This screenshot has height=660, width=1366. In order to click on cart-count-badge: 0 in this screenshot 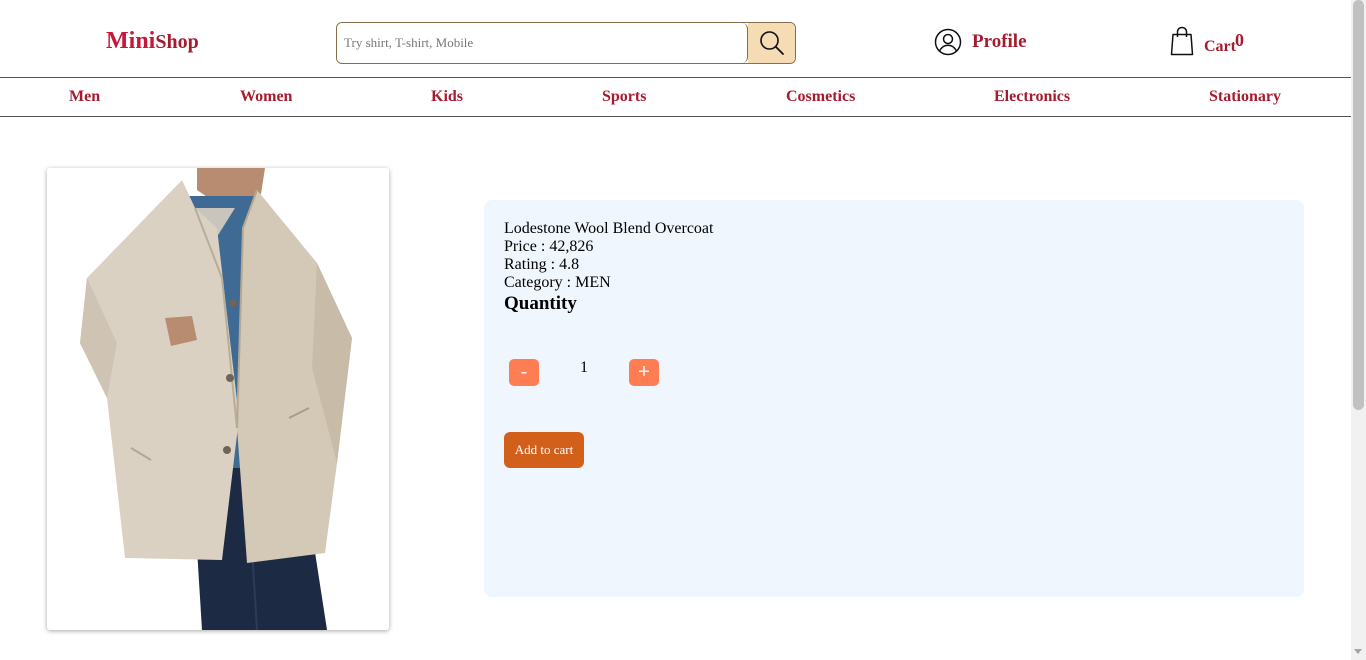, I will do `click(1239, 40)`.